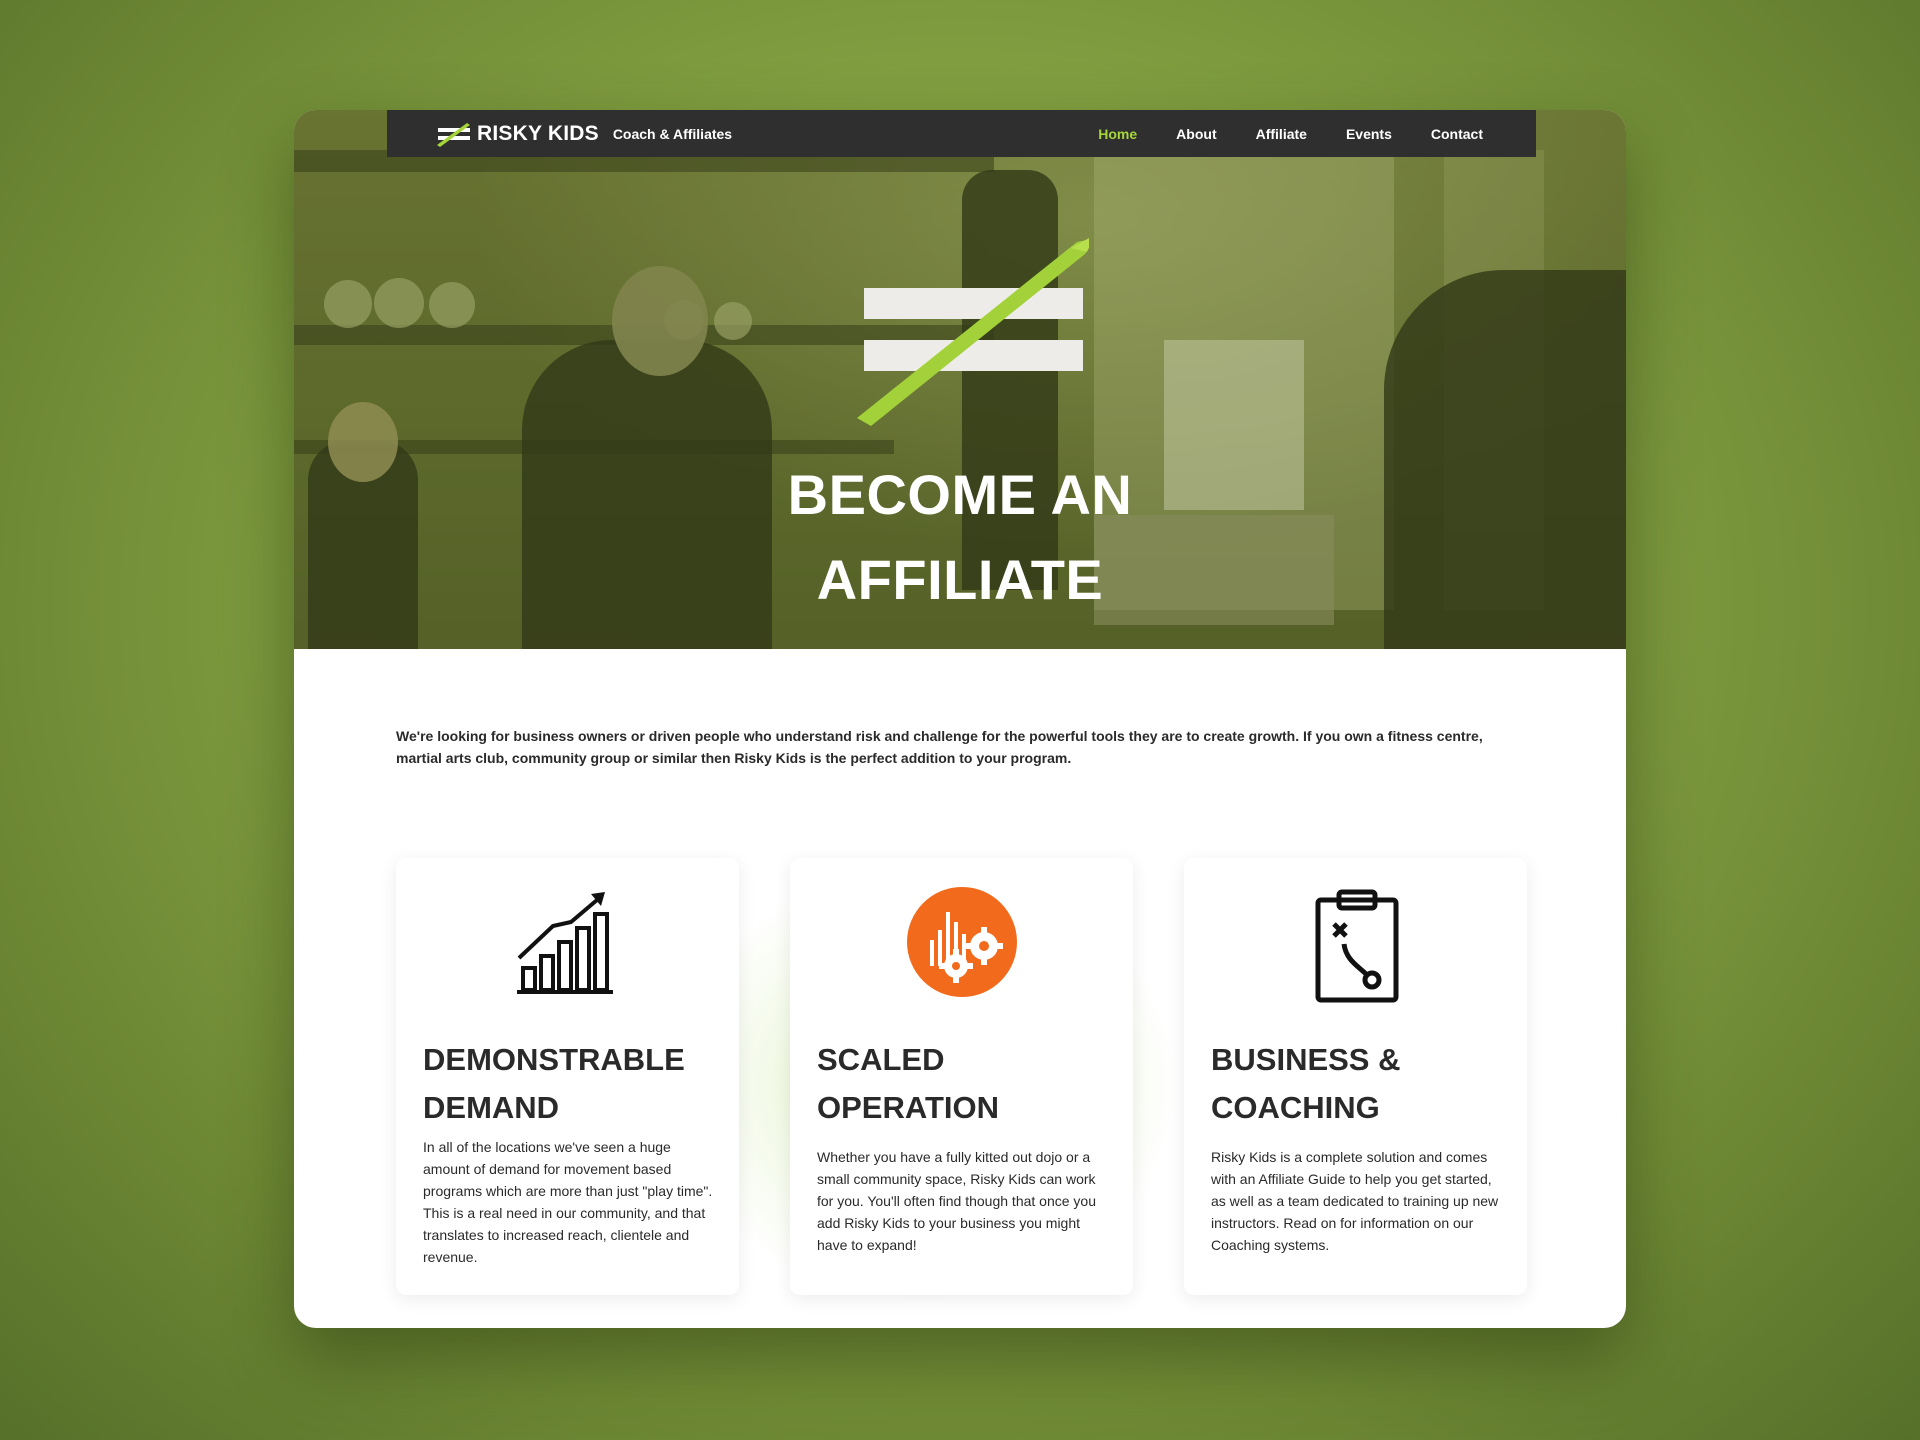 The height and width of the screenshot is (1440, 1920). What do you see at coordinates (538, 133) in the screenshot?
I see `brand-name: RISKY KIDS` at bounding box center [538, 133].